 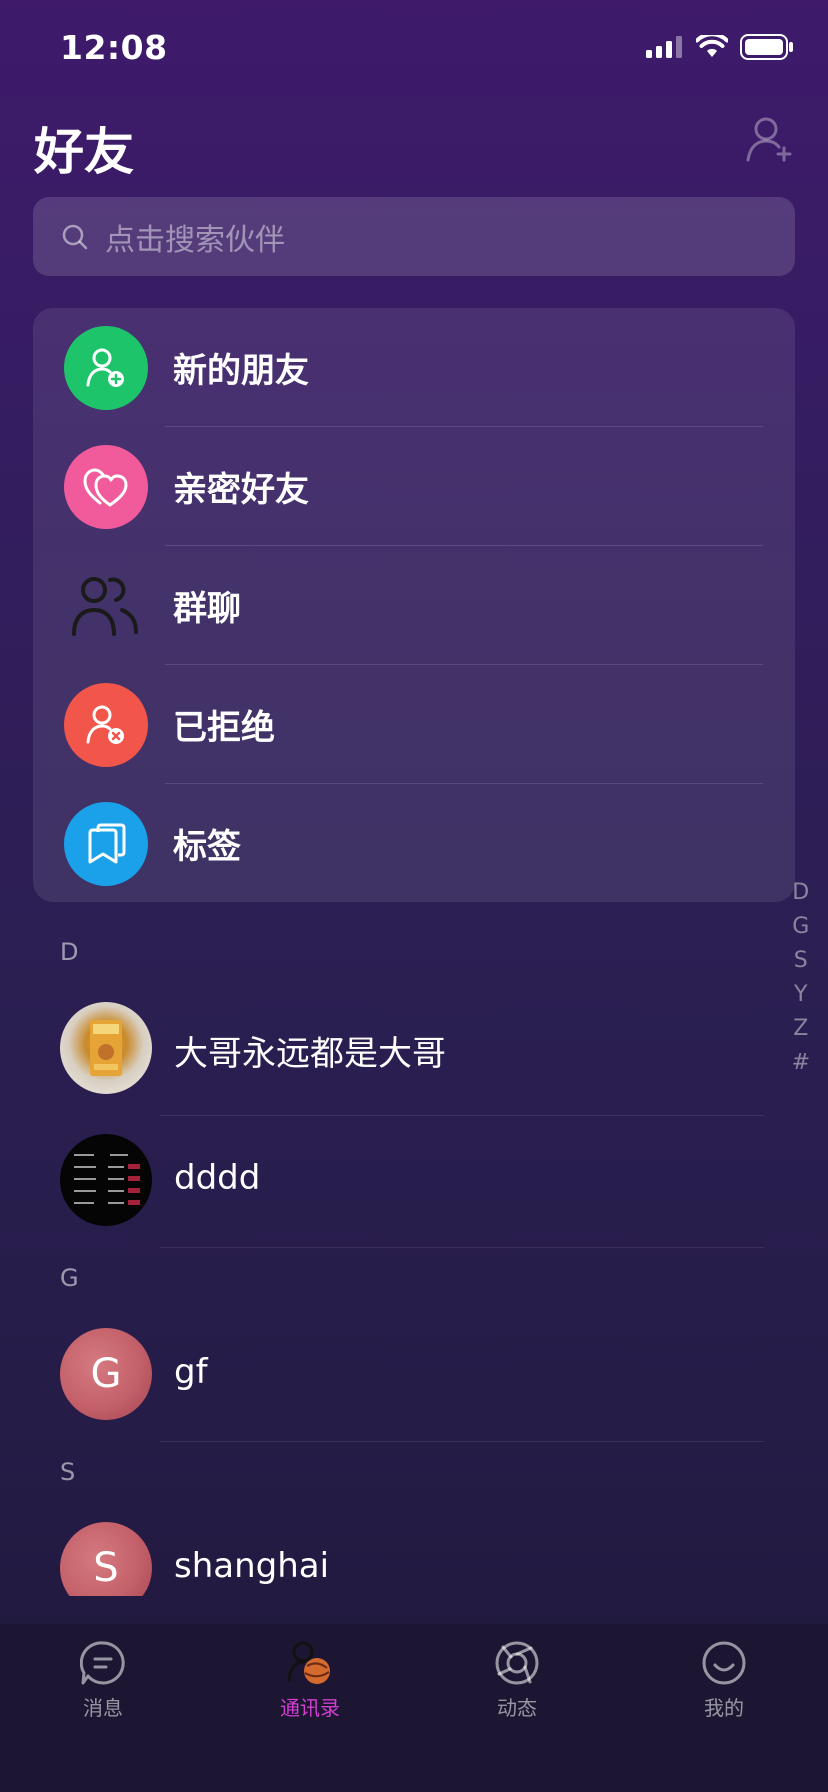 I want to click on menu-item-tags: 标签, so click(x=414, y=843).